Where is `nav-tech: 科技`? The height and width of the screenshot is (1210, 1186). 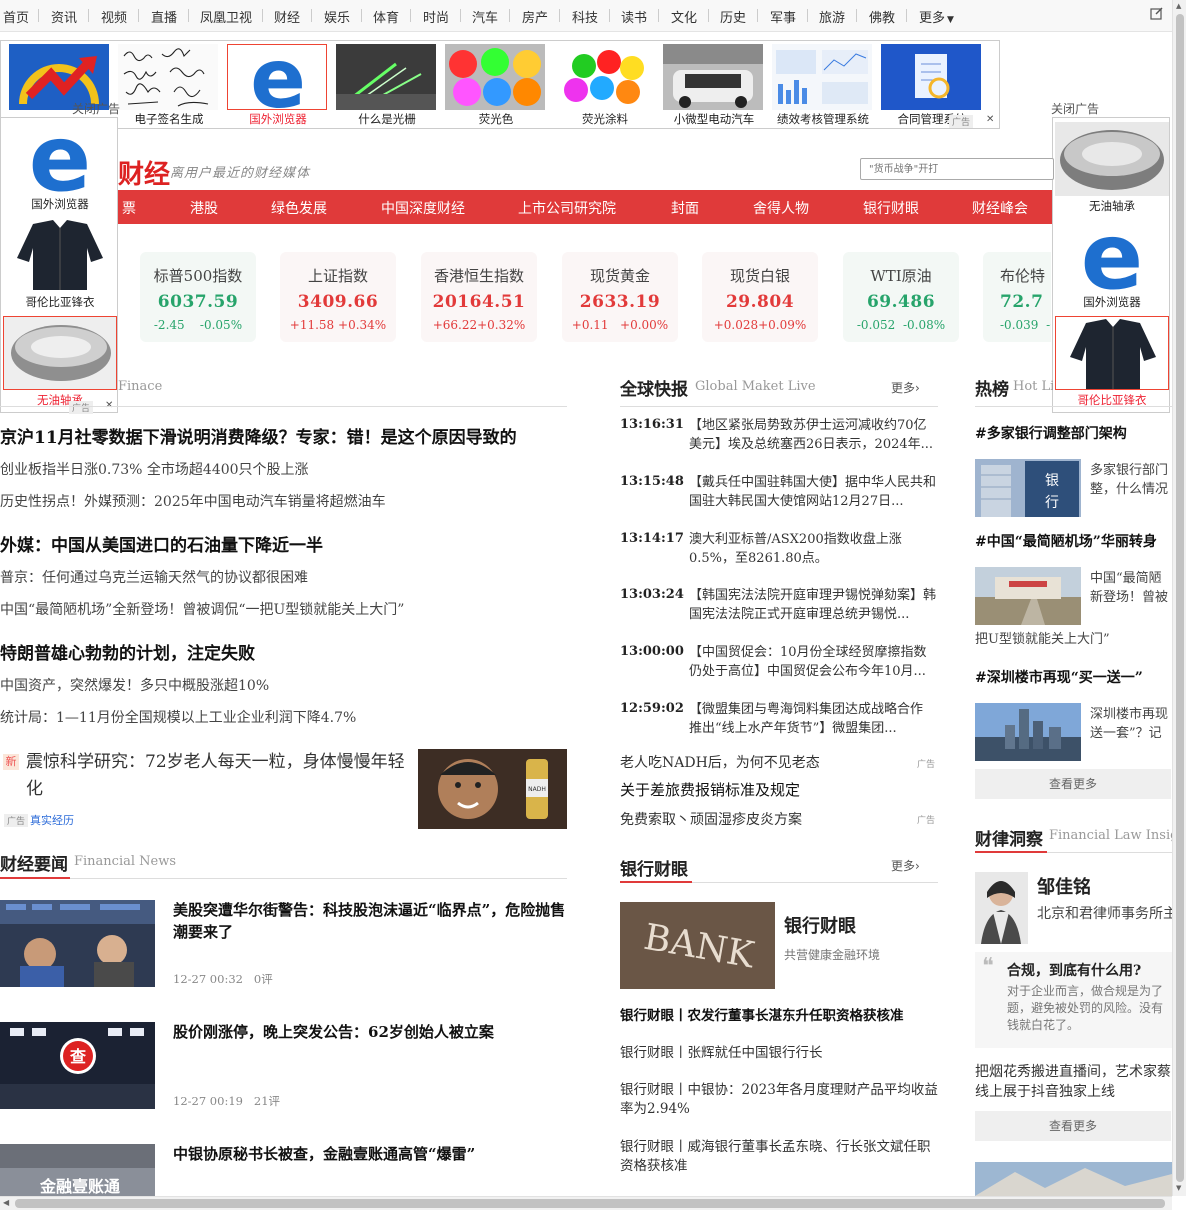
nav-tech: 科技 is located at coordinates (585, 16).